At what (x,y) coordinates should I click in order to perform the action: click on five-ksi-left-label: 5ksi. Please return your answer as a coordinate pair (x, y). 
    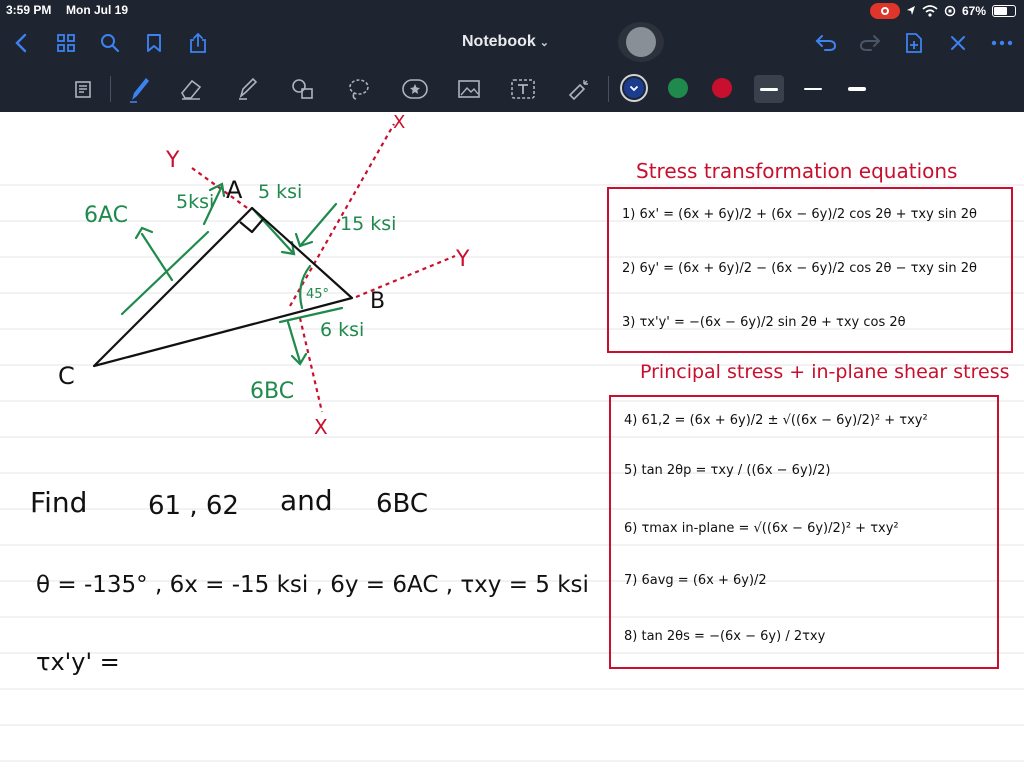
    Looking at the image, I should click on (195, 202).